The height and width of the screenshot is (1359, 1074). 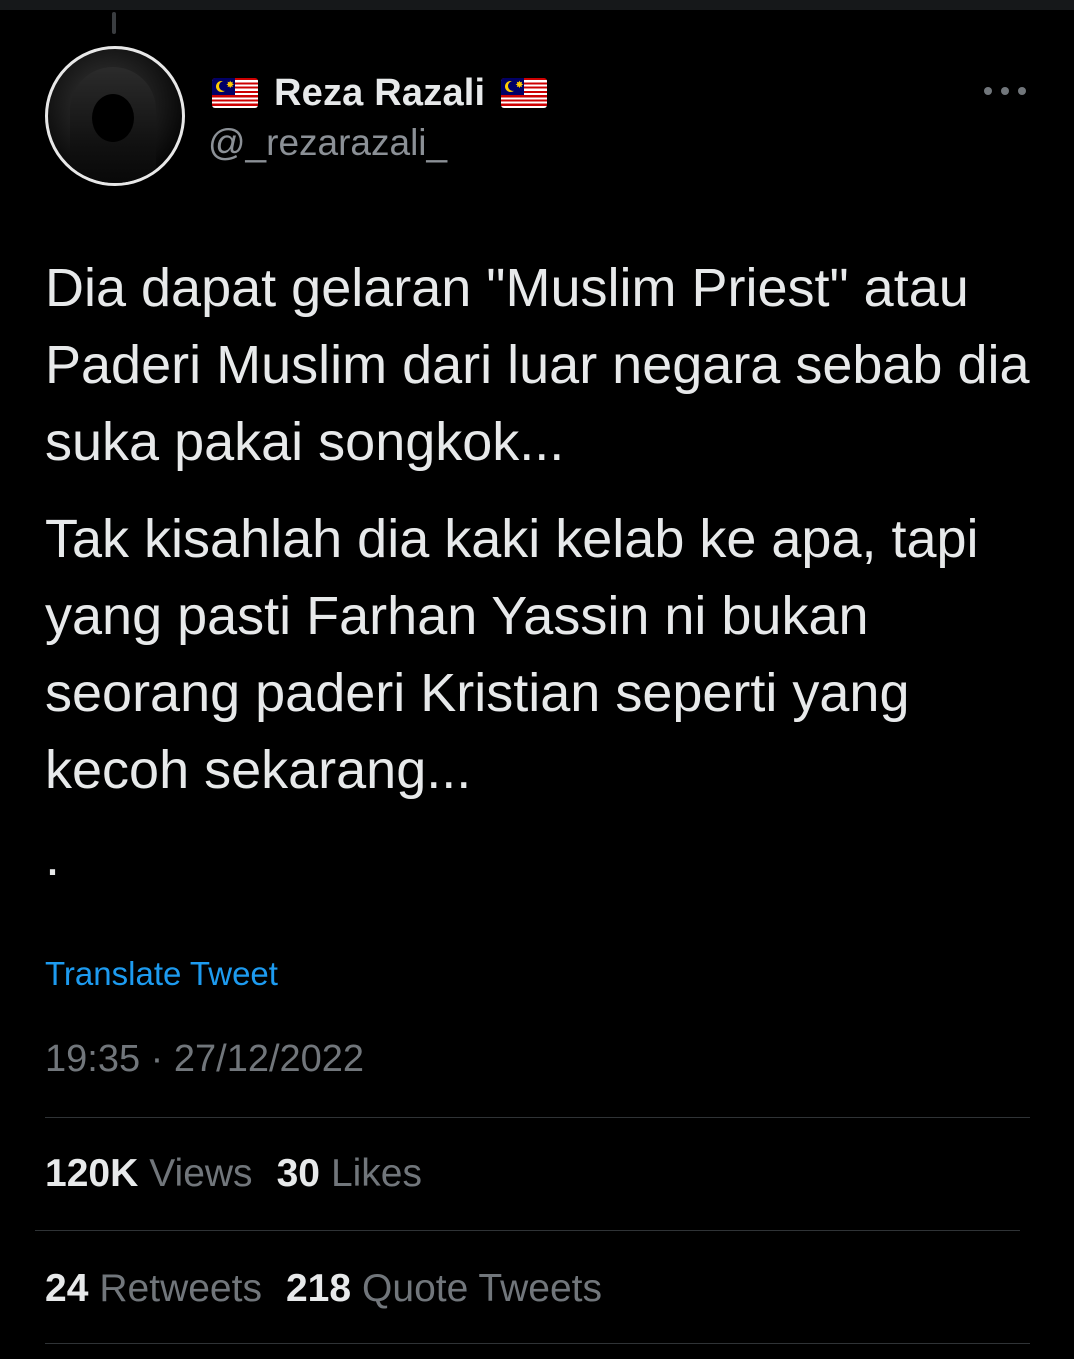 What do you see at coordinates (114, 23) in the screenshot?
I see `thread-connector-line` at bounding box center [114, 23].